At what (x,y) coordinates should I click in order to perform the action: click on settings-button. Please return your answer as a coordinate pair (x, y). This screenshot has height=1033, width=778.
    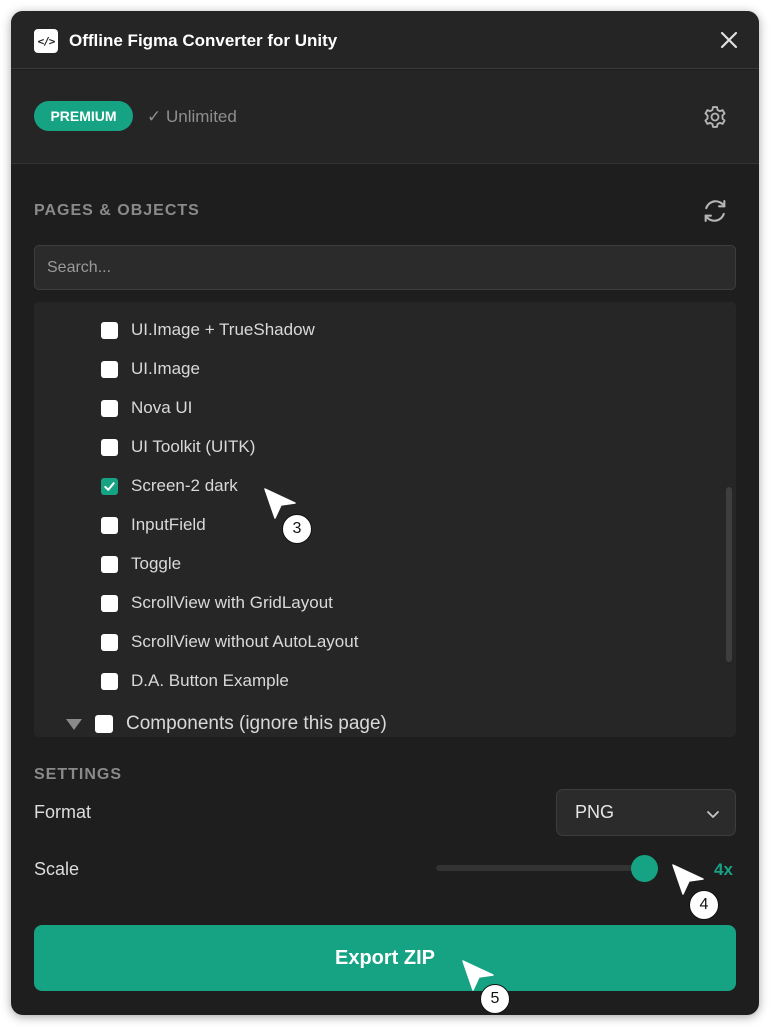
    Looking at the image, I should click on (715, 117).